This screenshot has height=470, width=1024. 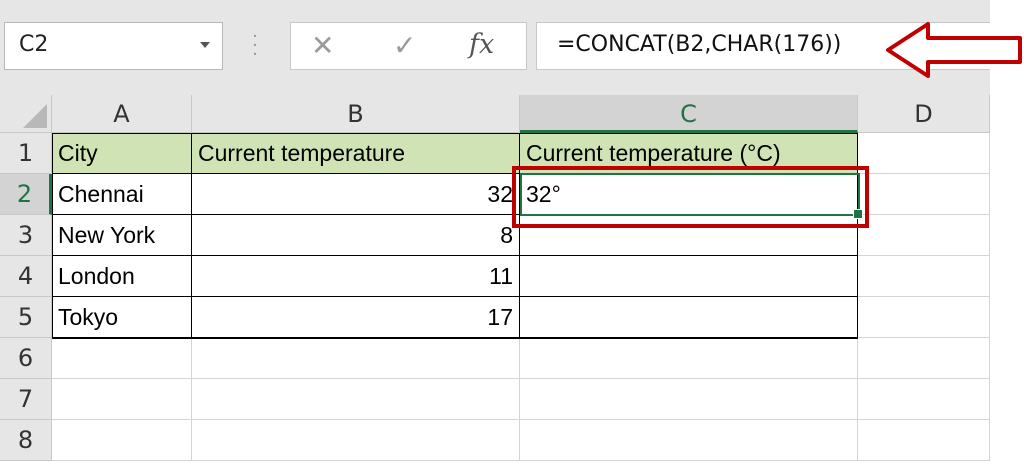 I want to click on name-box-value: C2, so click(x=34, y=44).